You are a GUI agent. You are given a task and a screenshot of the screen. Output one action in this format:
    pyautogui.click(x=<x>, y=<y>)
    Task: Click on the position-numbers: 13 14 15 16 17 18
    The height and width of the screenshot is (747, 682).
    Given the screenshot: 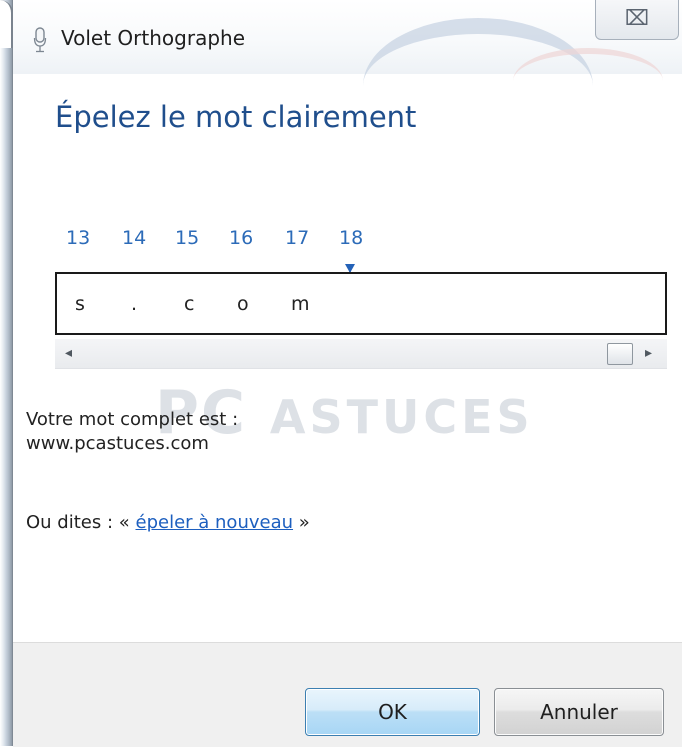 What is the action you would take?
    pyautogui.click(x=246, y=242)
    